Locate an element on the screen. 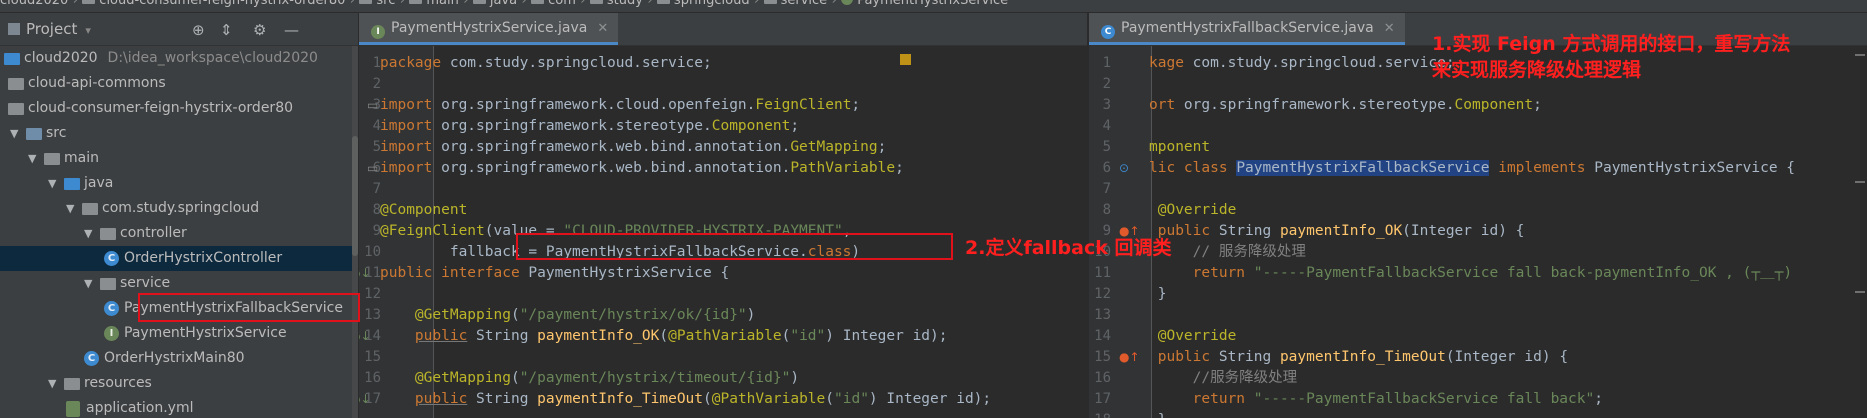 Image resolution: width=1867 pixels, height=418 pixels. interface-icon: I is located at coordinates (378, 32).